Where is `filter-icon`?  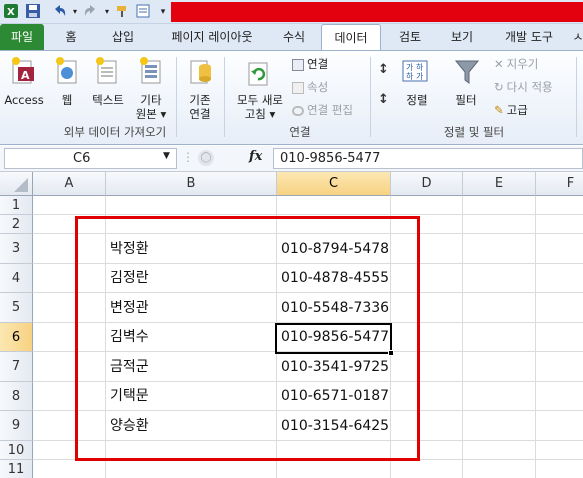 filter-icon is located at coordinates (467, 72).